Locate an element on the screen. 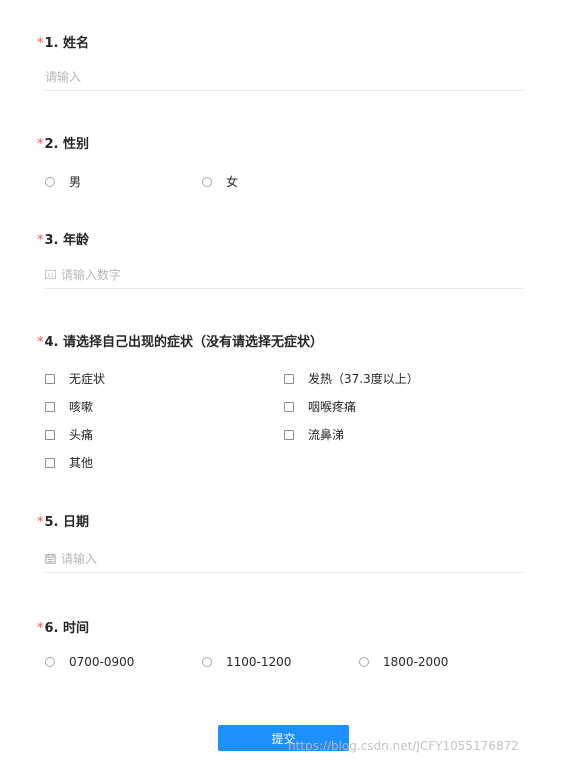 The width and height of the screenshot is (575, 765). option-label: 无症状 is located at coordinates (87, 379).